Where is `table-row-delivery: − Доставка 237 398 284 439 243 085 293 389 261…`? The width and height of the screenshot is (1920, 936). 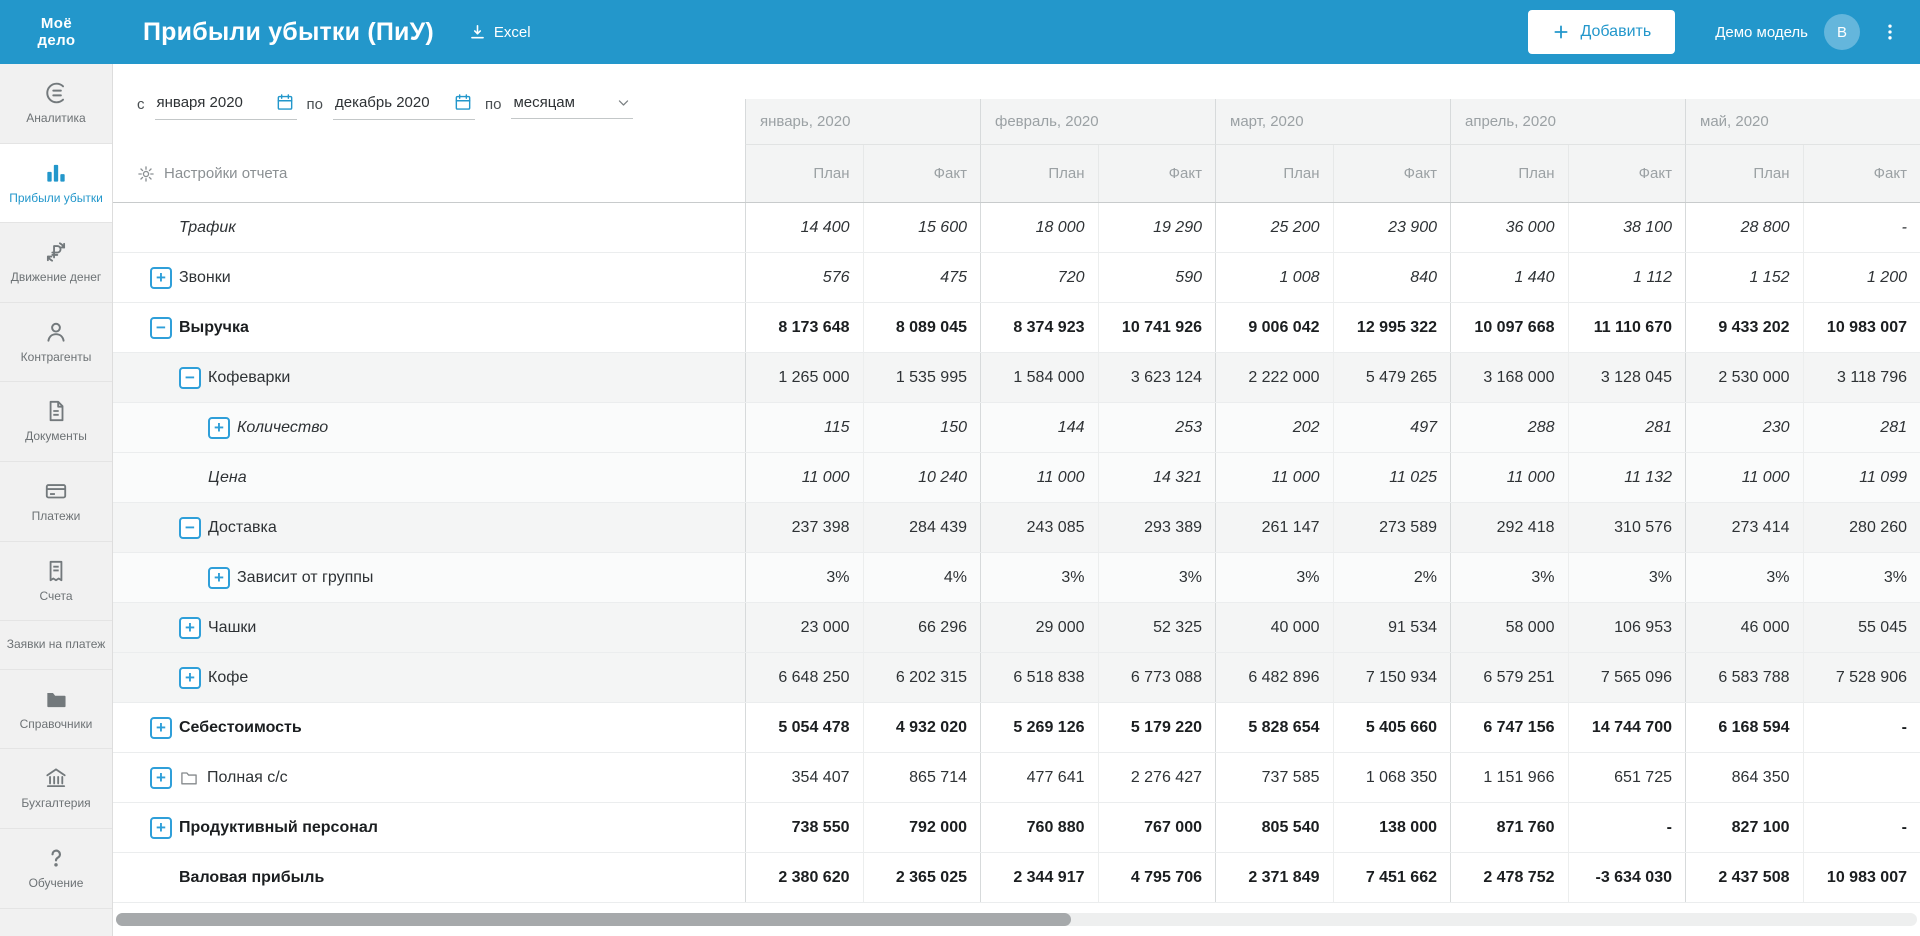 table-row-delivery: − Доставка 237 398 284 439 243 085 293 389 261… is located at coordinates (1016, 528).